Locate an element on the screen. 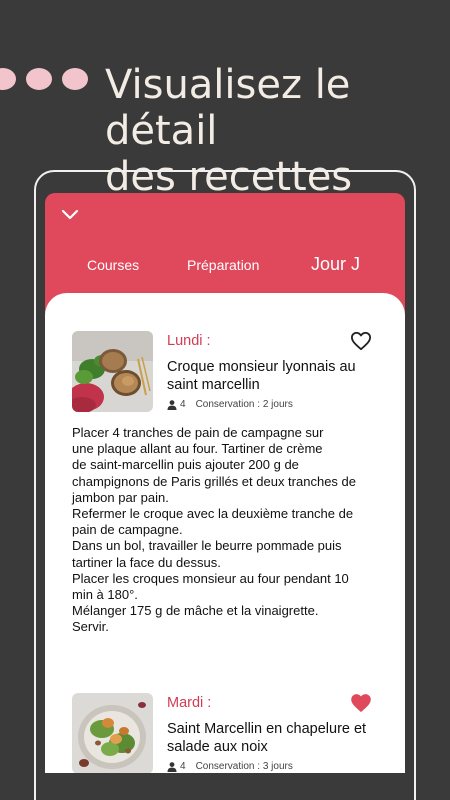  headline-line-1: Visualisez le détail is located at coordinates (228, 108).